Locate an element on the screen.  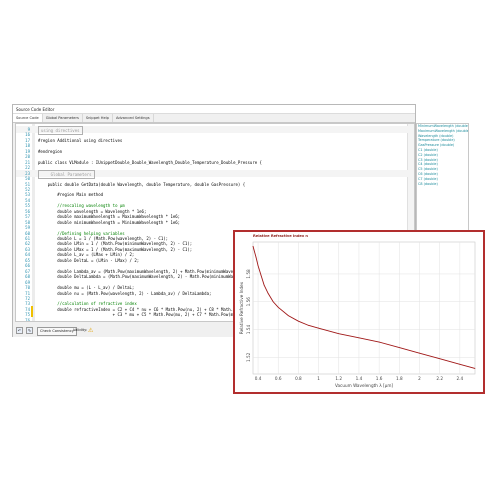
x-tick-label: 2 is located at coordinates (419, 378).